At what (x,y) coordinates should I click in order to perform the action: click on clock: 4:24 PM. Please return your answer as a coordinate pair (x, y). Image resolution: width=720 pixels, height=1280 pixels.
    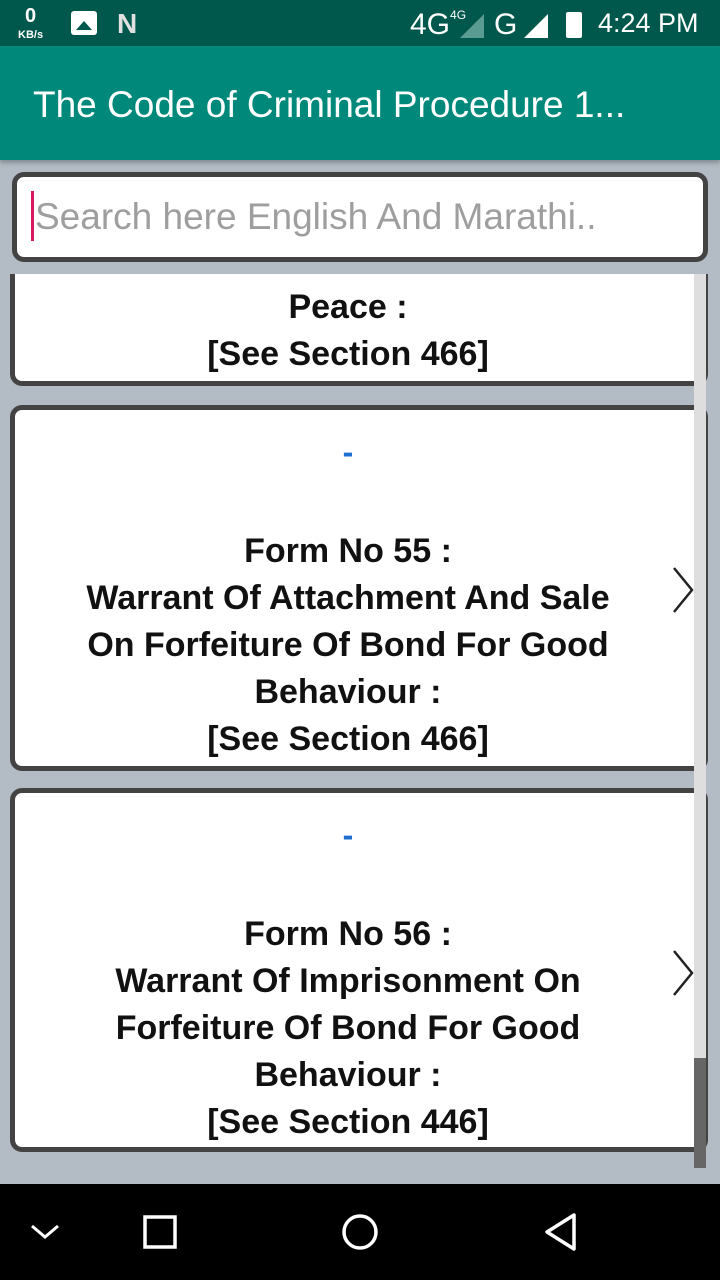
    Looking at the image, I should click on (648, 23).